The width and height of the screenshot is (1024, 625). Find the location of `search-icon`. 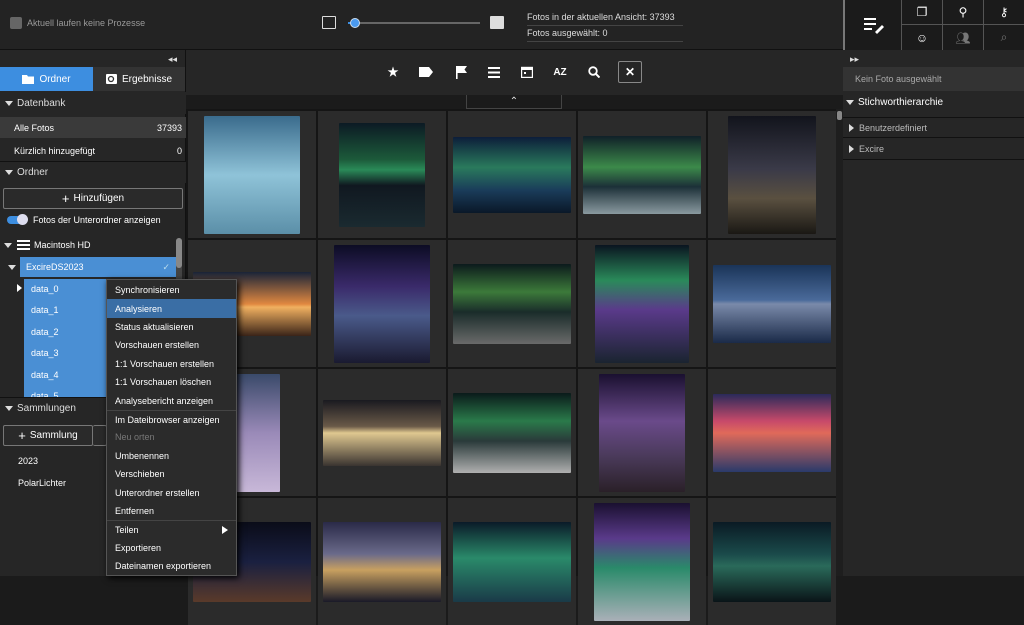

search-icon is located at coordinates (594, 72).